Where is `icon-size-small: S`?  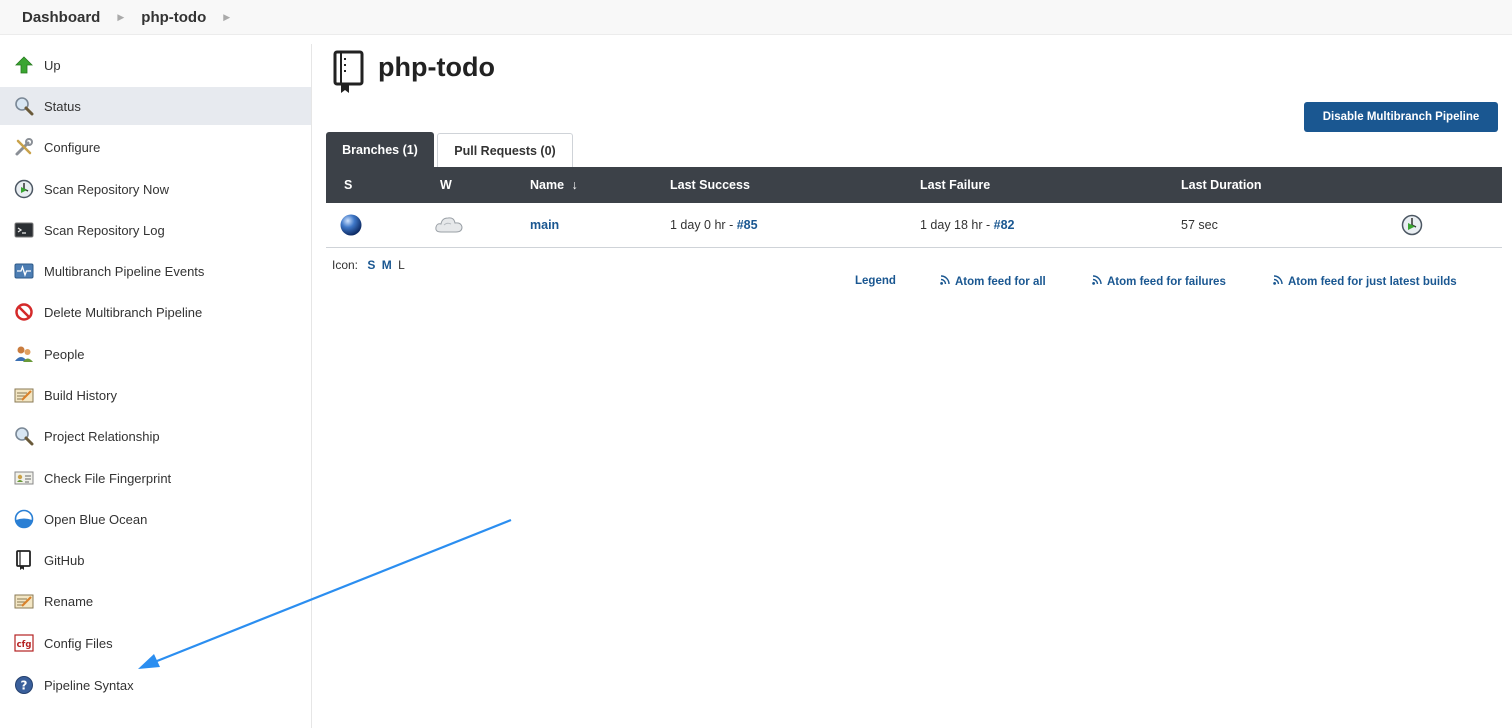
icon-size-small: S is located at coordinates (371, 265).